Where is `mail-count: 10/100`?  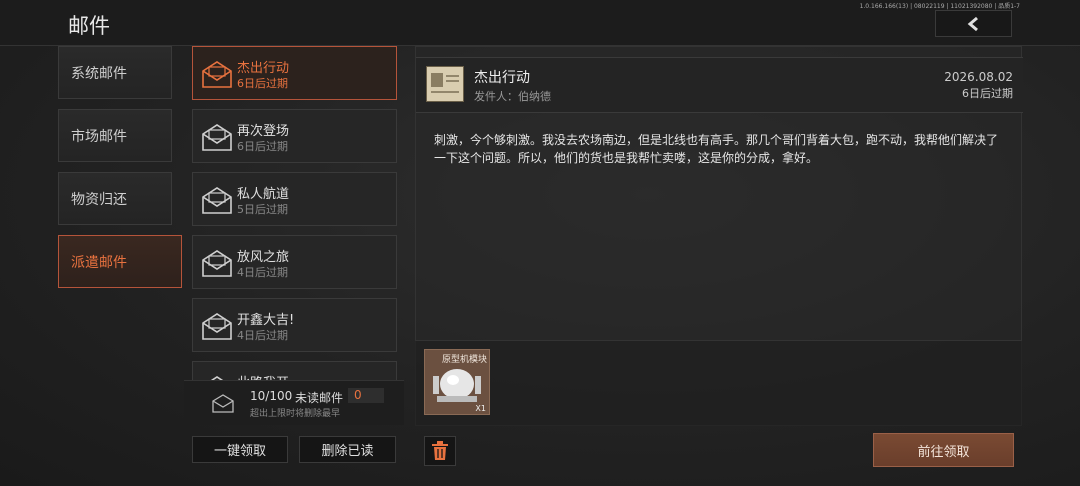 mail-count: 10/100 is located at coordinates (271, 396).